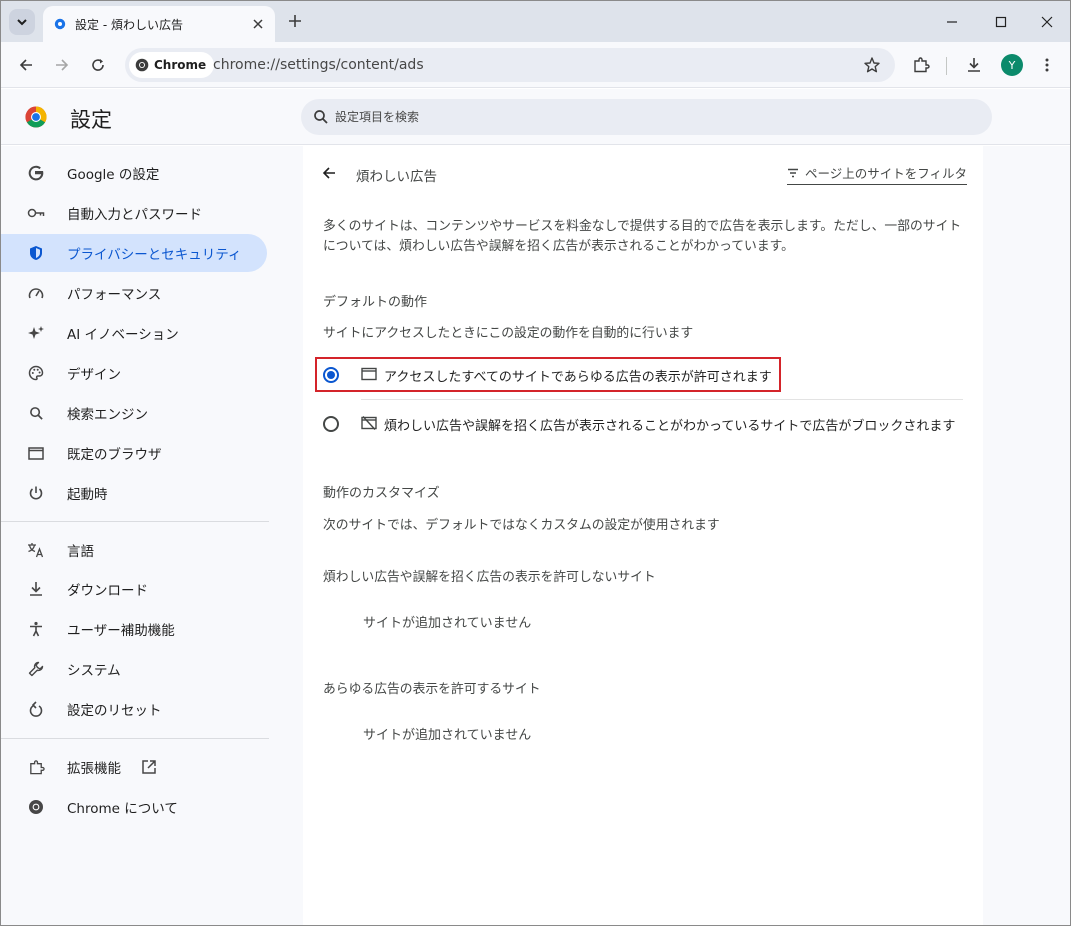 This screenshot has height=926, width=1071. I want to click on sidebar-item-extensions: 拡張機能, so click(134, 767).